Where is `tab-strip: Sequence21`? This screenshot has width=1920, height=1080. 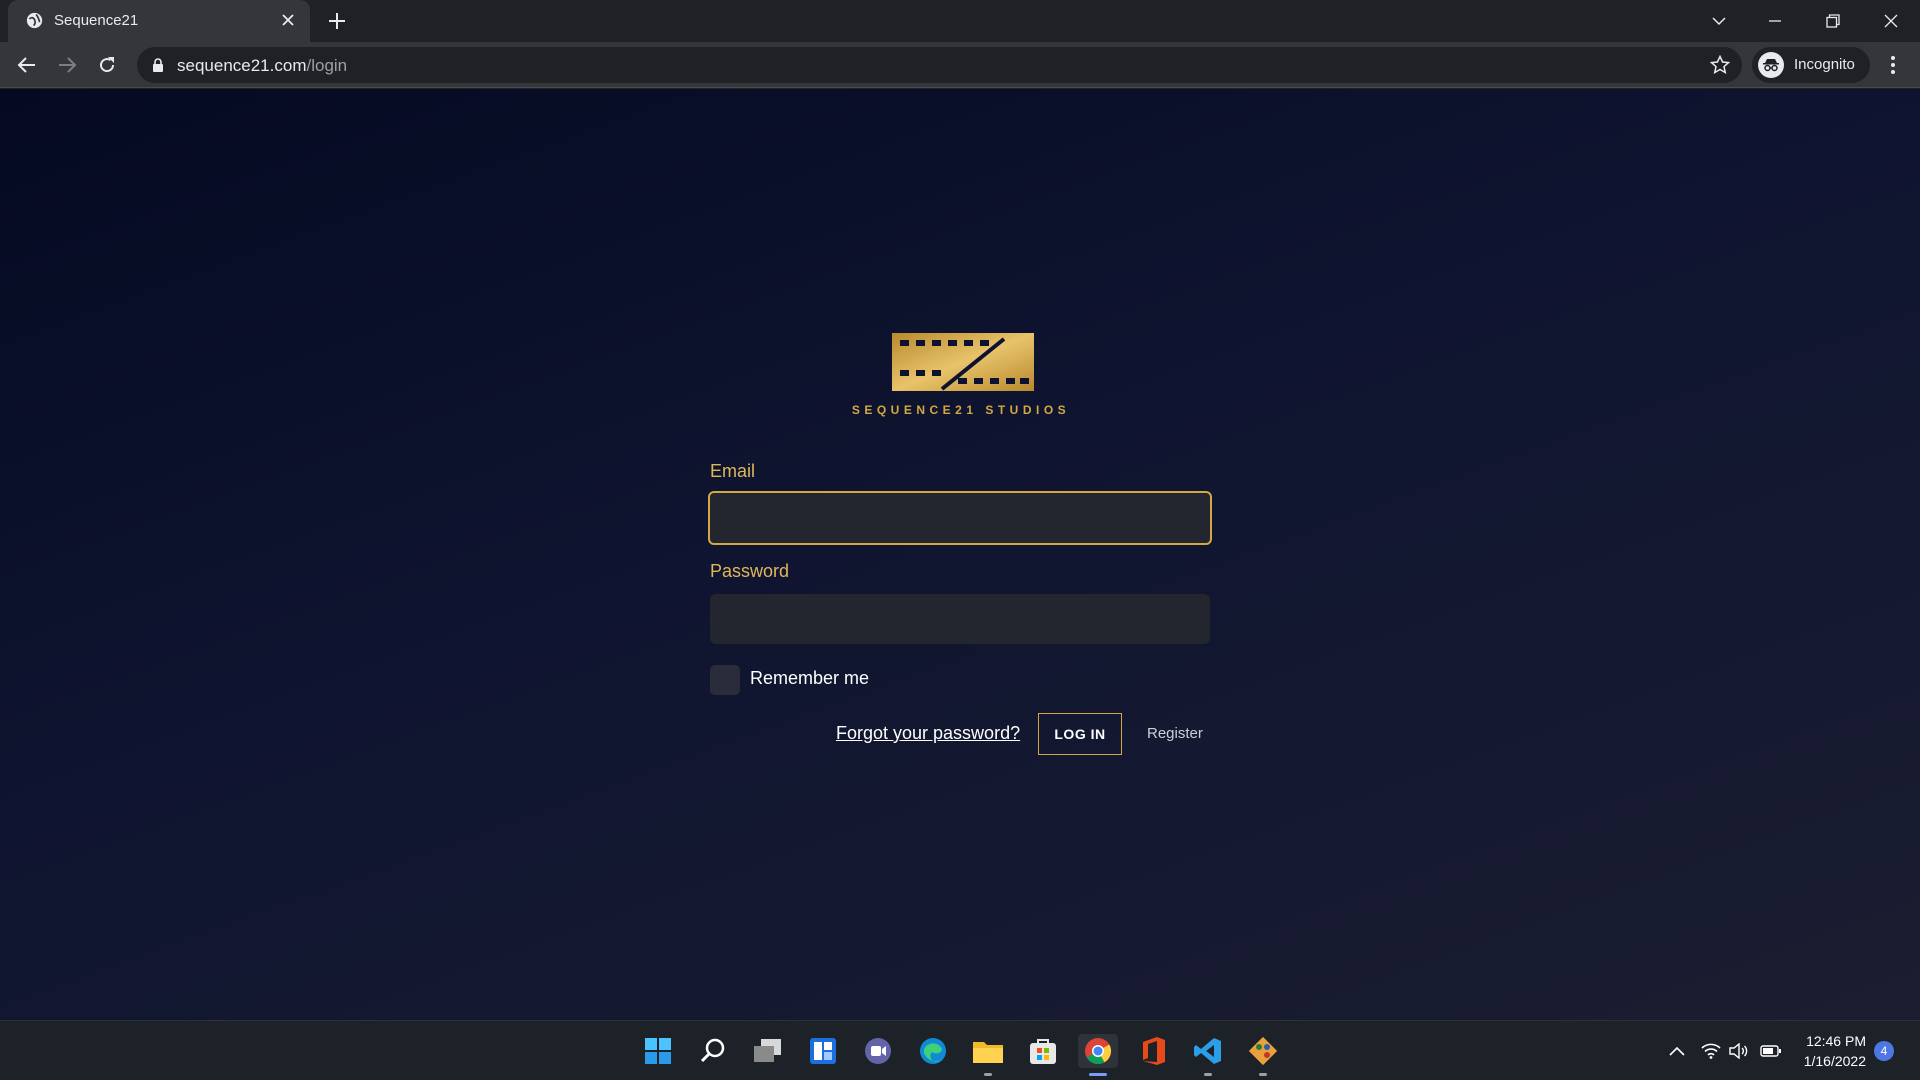
tab-strip: Sequence21 is located at coordinates (960, 21).